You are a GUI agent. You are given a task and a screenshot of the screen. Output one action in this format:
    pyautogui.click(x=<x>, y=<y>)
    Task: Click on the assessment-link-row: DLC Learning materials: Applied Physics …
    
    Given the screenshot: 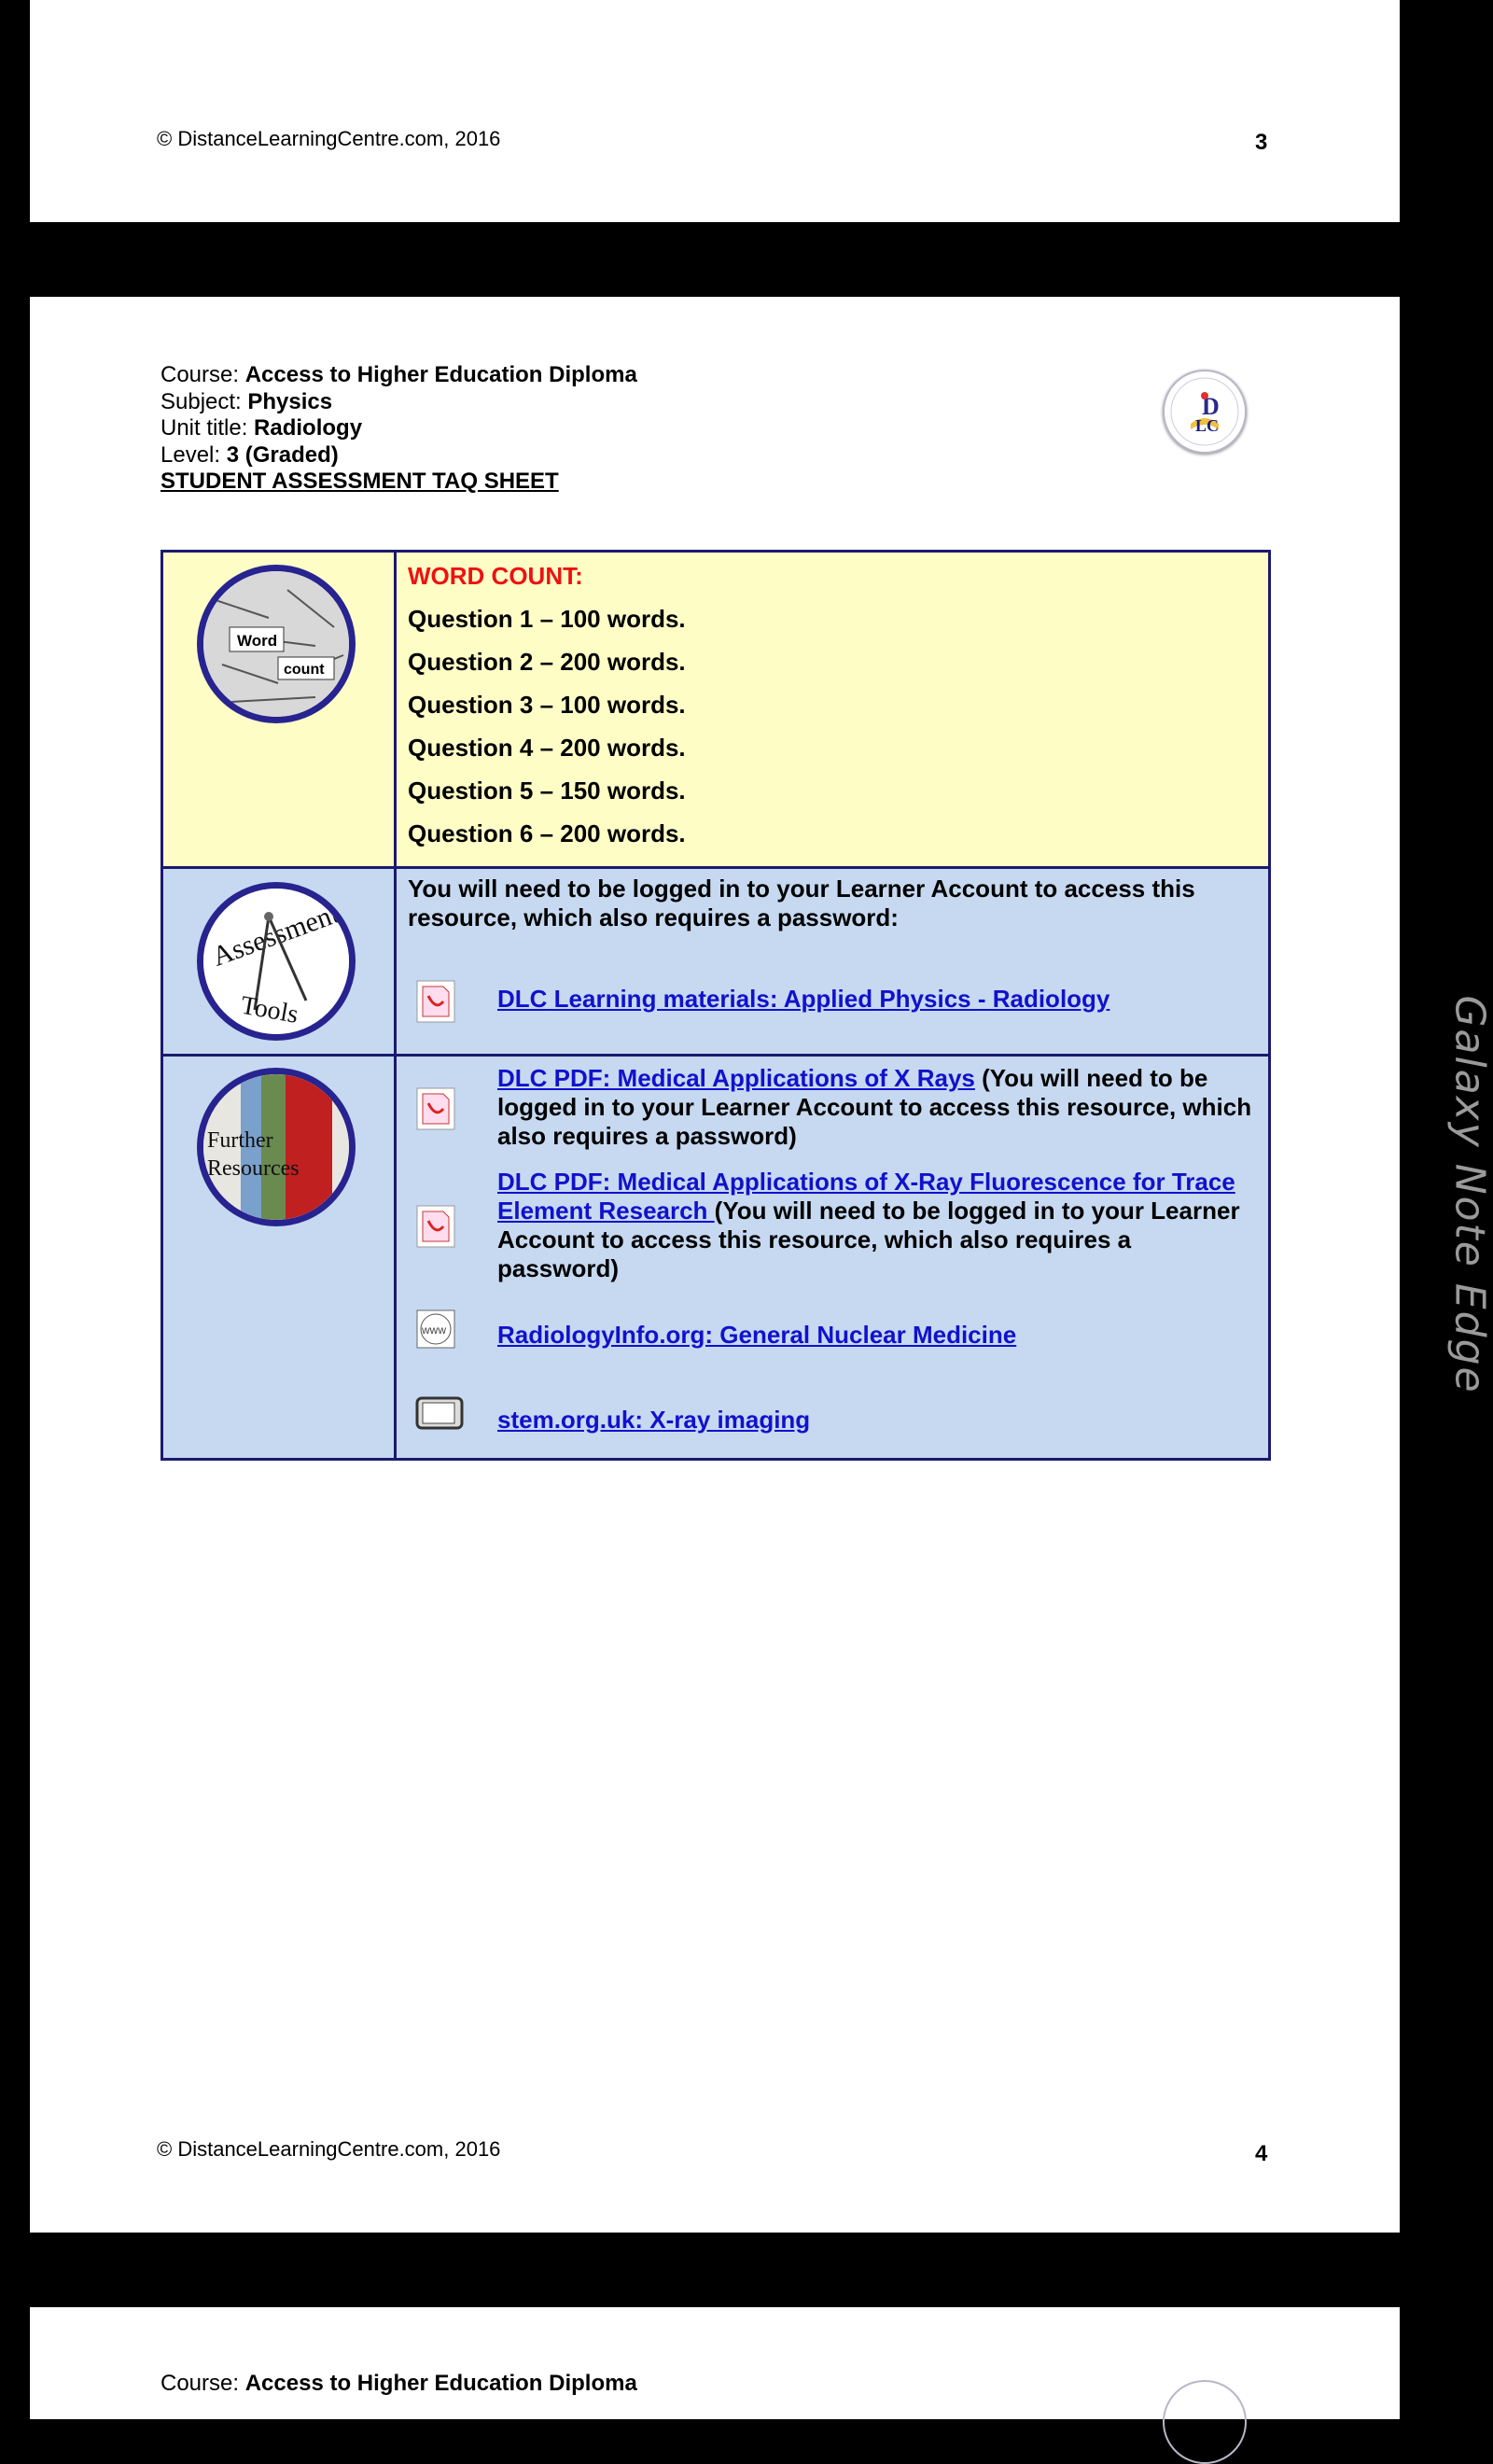 What is the action you would take?
    pyautogui.click(x=877, y=999)
    